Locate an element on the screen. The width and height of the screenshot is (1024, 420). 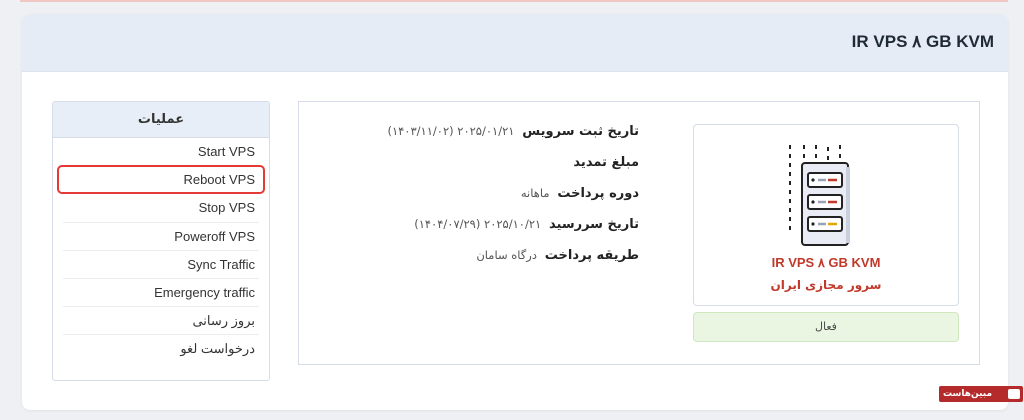
renewal-amount-label: مبلغ تمدید is located at coordinates (606, 162).